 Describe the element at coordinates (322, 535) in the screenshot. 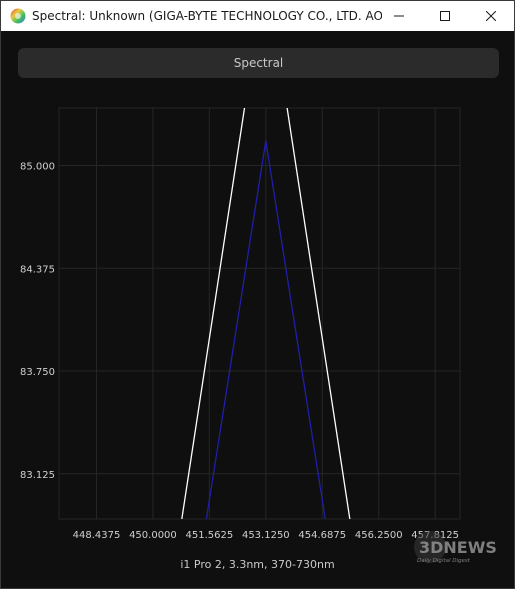

I see `x-tick-label: 454.6875` at that location.